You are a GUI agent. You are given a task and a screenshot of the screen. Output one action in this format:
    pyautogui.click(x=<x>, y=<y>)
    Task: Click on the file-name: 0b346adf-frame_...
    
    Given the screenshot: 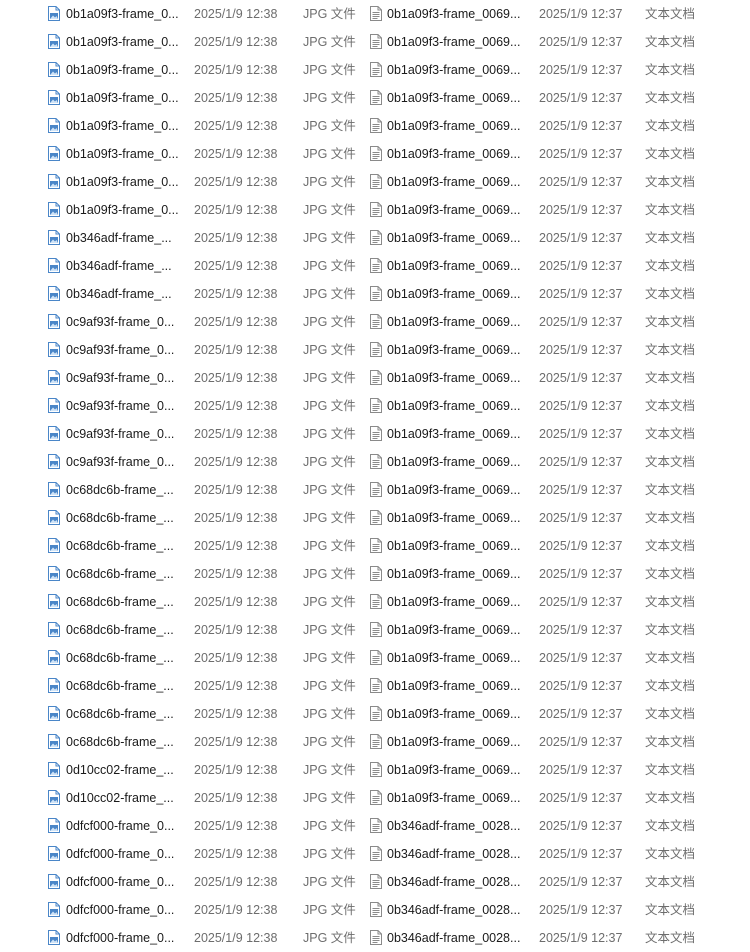 What is the action you would take?
    pyautogui.click(x=119, y=266)
    